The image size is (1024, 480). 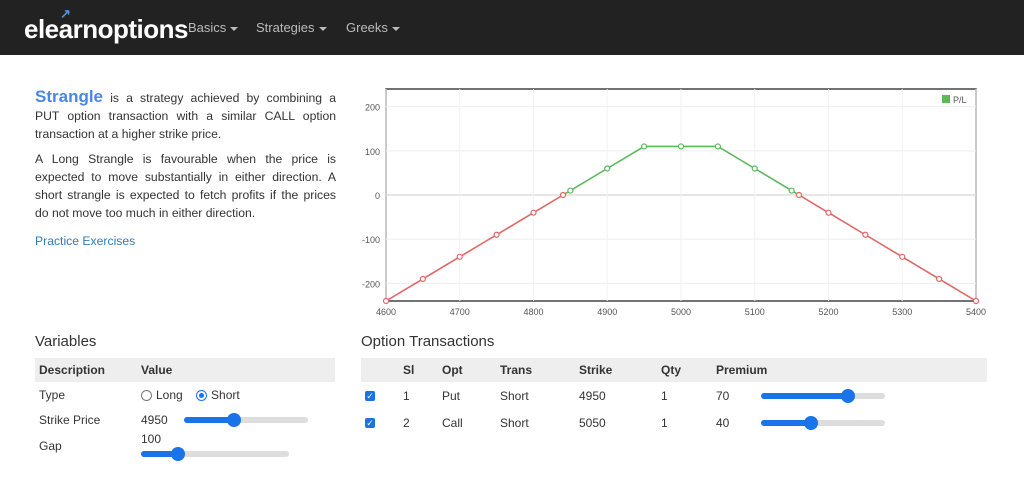 I want to click on col-select, so click(x=382, y=370).